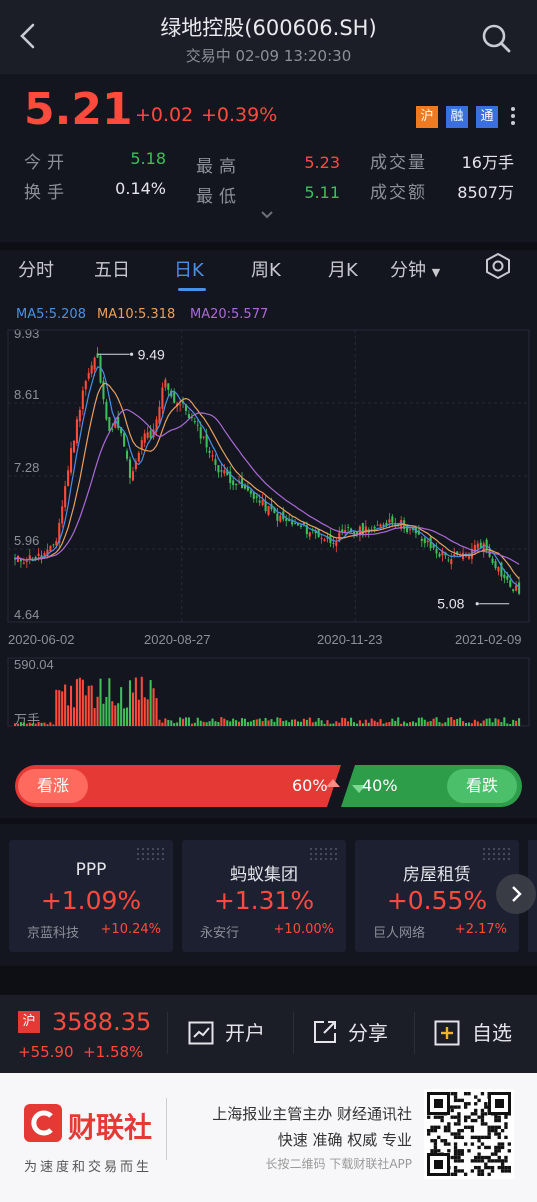 Image resolution: width=537 pixels, height=1202 pixels. What do you see at coordinates (516, 894) in the screenshot?
I see `next-arrow-button` at bounding box center [516, 894].